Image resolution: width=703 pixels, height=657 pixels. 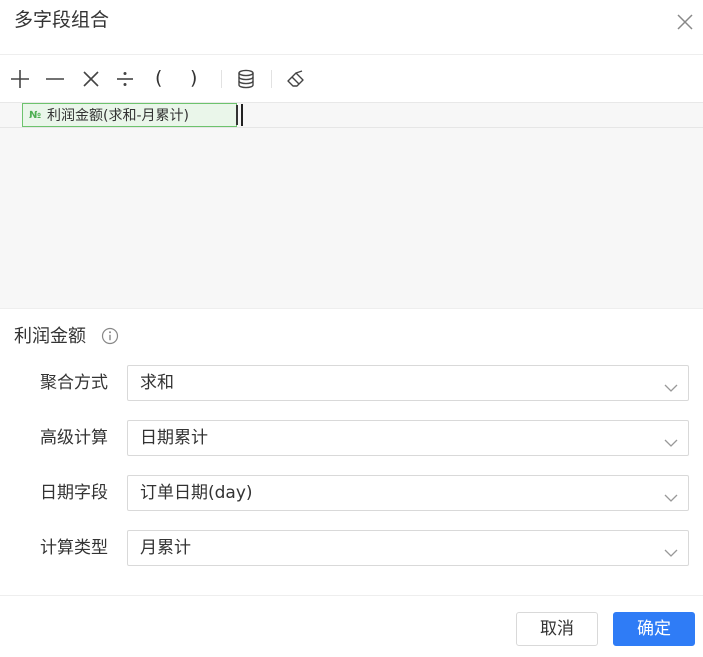 I want to click on form-row-aggregation: 聚合方式 求和, so click(x=351, y=383).